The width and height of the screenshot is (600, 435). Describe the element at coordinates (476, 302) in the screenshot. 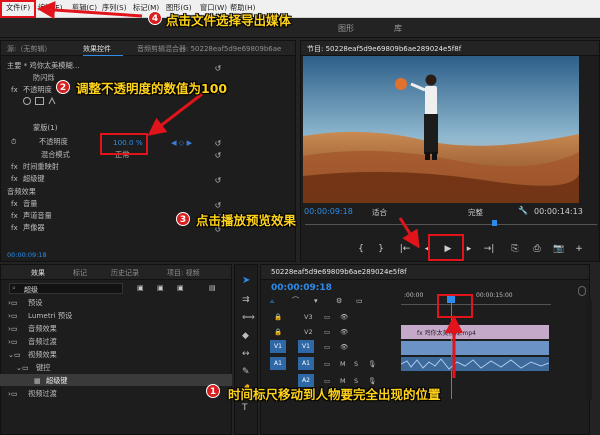

I see `time-ruler` at that location.